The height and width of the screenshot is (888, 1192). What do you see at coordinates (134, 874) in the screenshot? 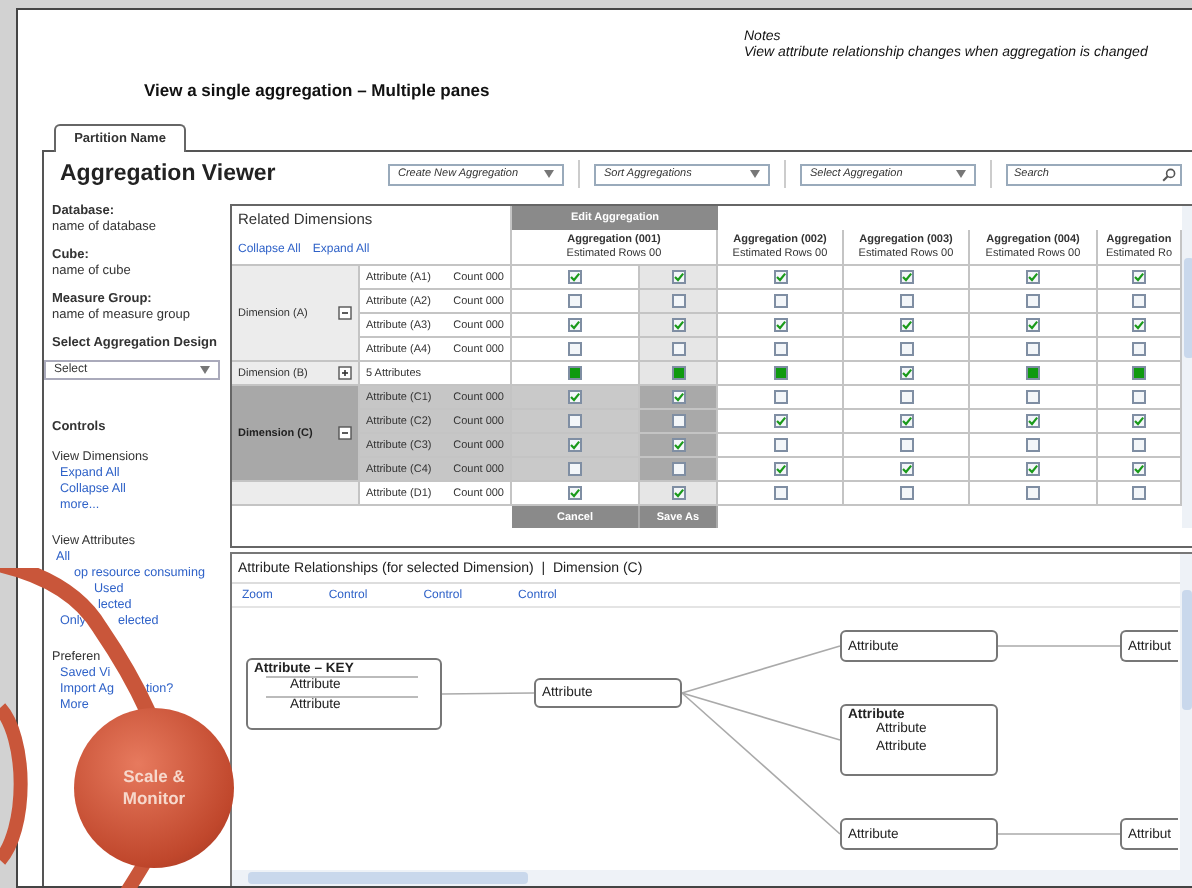
I see `arc-shape` at bounding box center [134, 874].